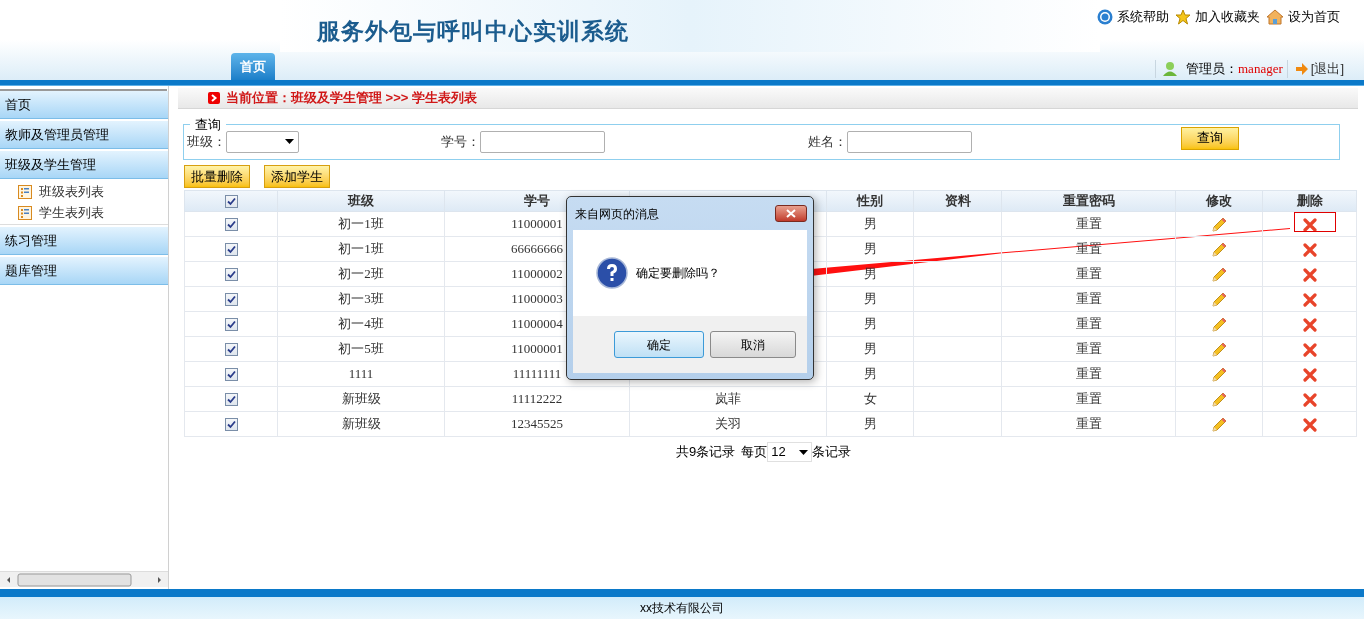 This screenshot has width=1364, height=619. What do you see at coordinates (957, 201) in the screenshot?
I see `column-header: 资料` at bounding box center [957, 201].